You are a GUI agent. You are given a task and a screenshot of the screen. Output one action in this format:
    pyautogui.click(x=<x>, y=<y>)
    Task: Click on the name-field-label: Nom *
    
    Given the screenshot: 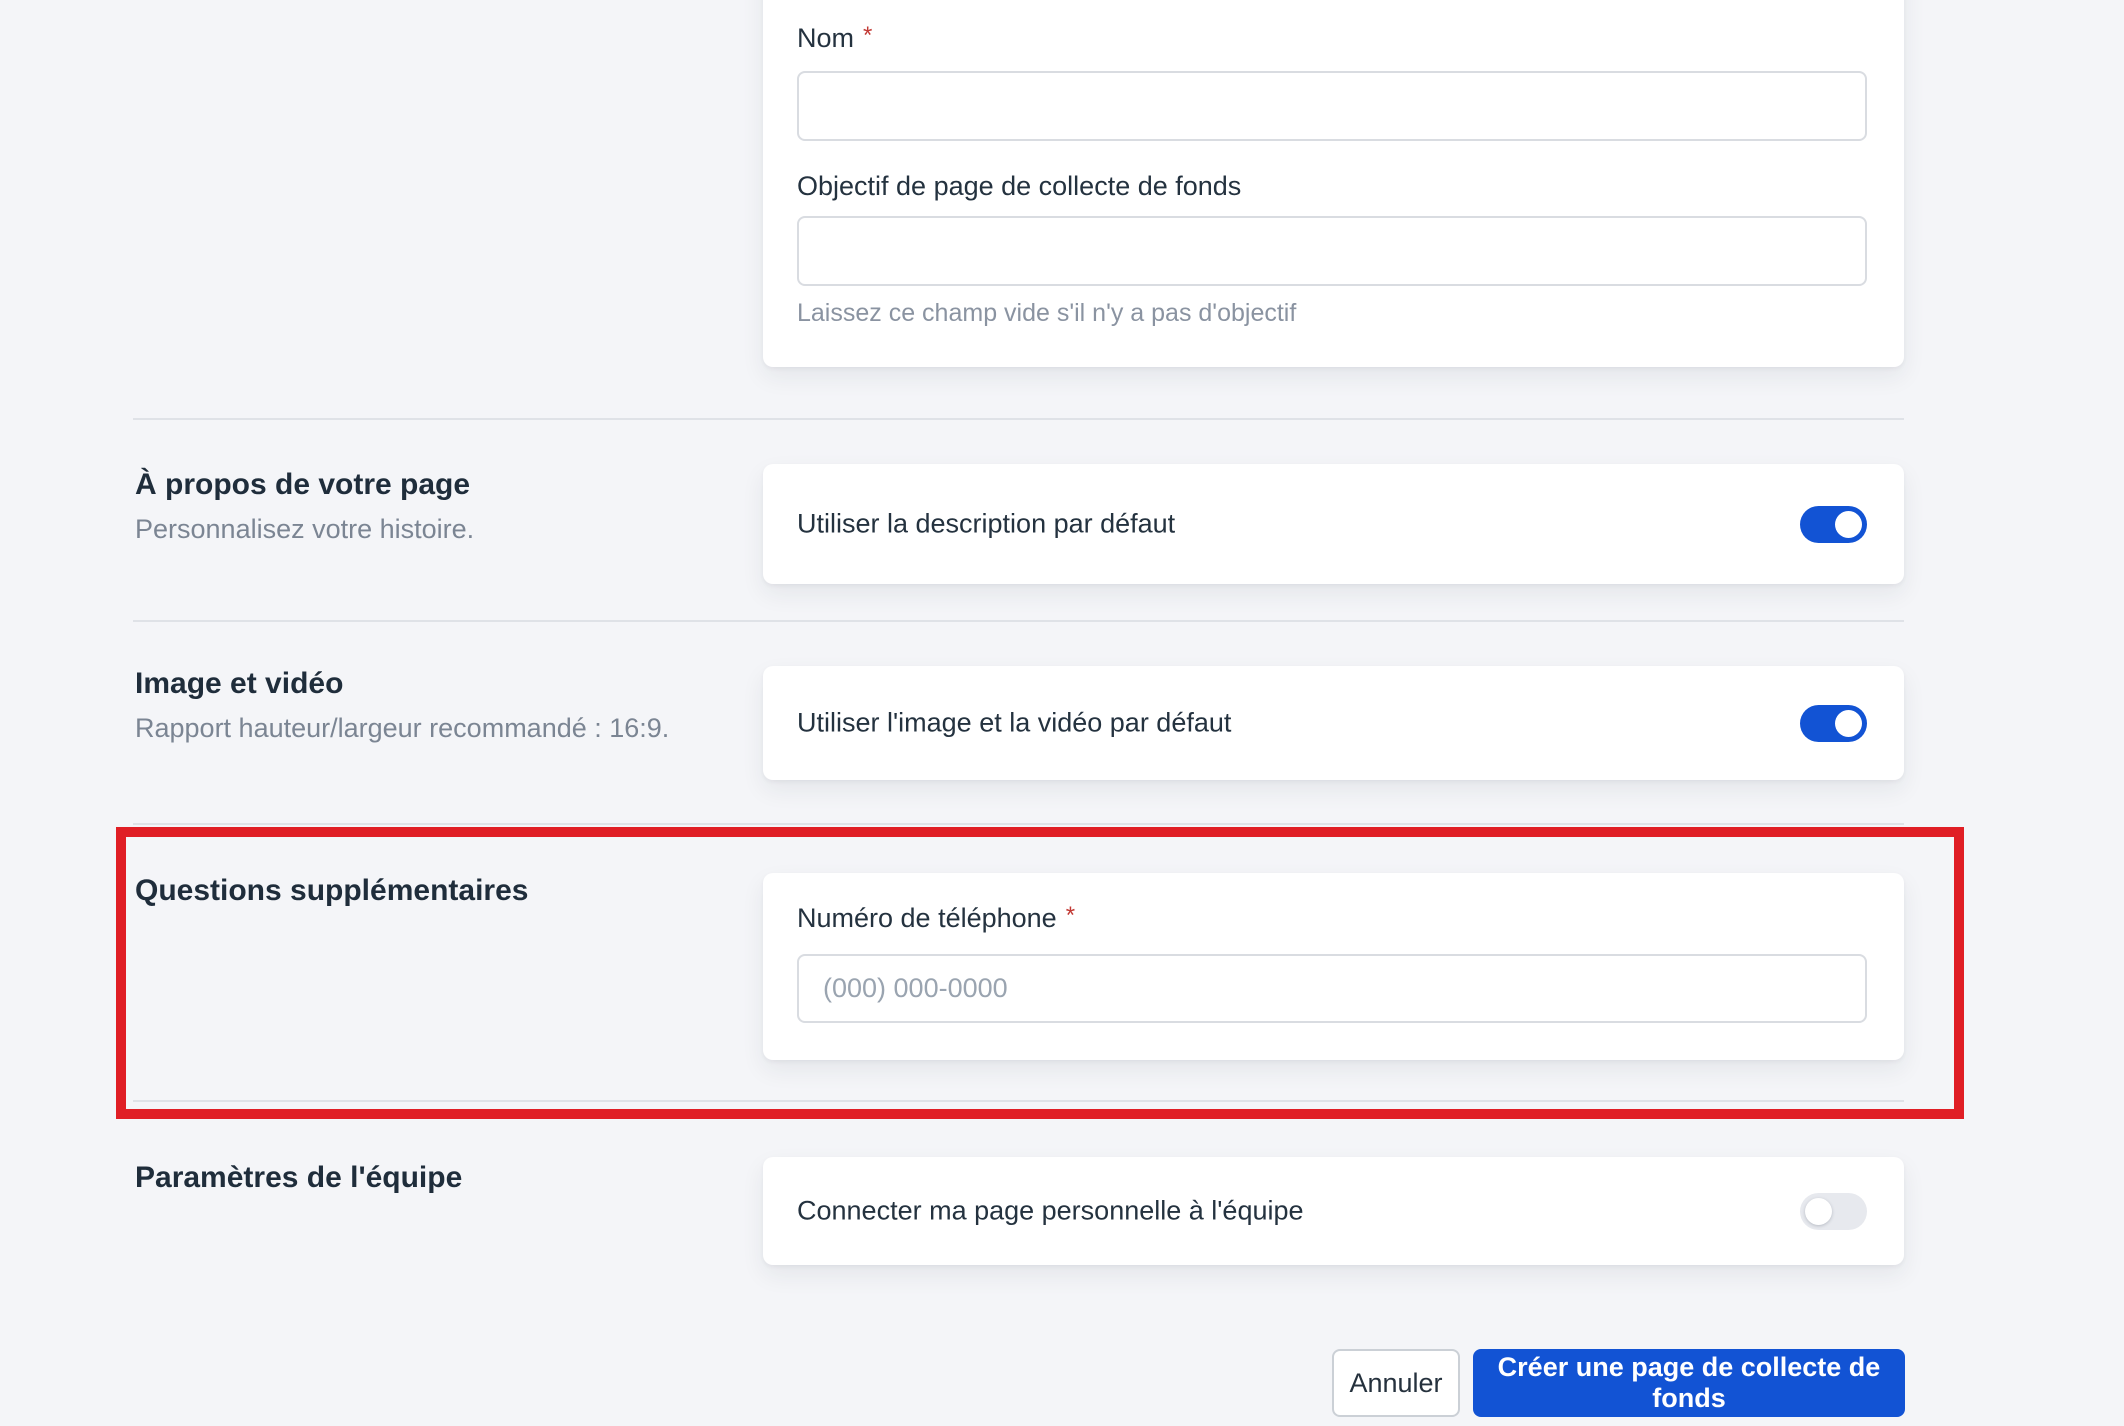 What is the action you would take?
    pyautogui.click(x=834, y=39)
    